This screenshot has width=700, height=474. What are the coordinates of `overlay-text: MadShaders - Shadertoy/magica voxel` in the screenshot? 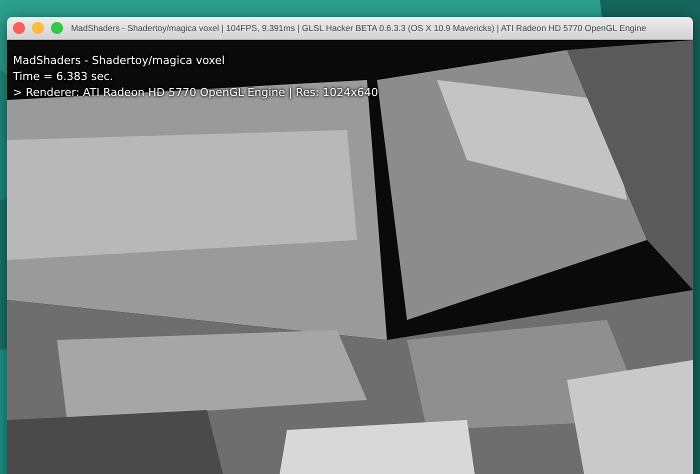 It's located at (119, 60).